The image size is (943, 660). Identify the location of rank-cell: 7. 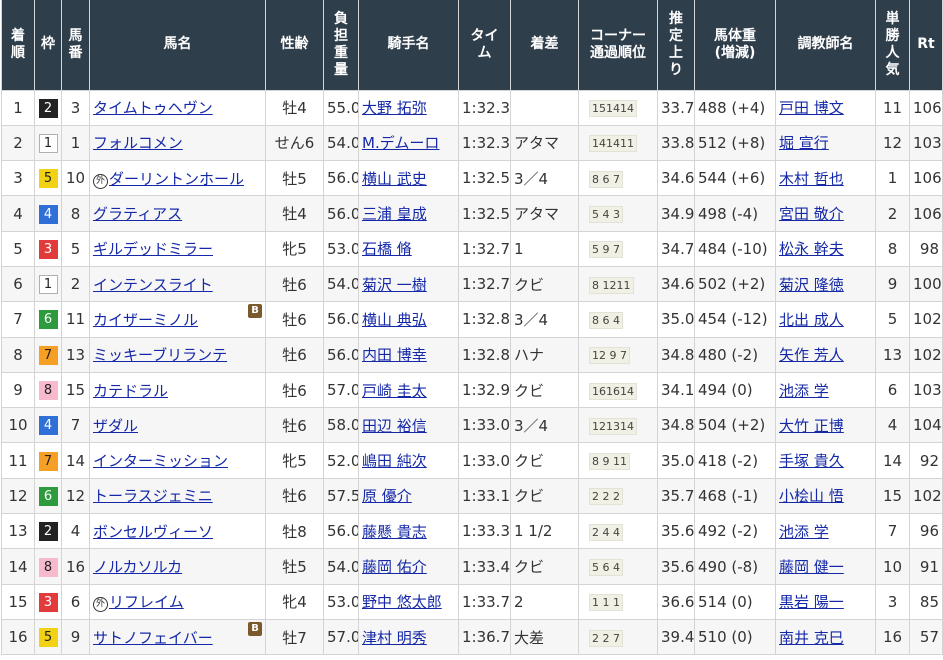
(18, 319).